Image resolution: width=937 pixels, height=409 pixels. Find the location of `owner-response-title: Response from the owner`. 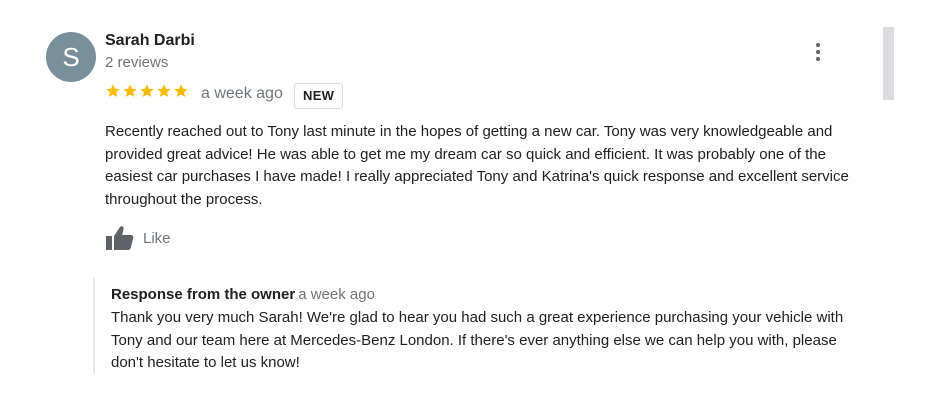

owner-response-title: Response from the owner is located at coordinates (203, 294).